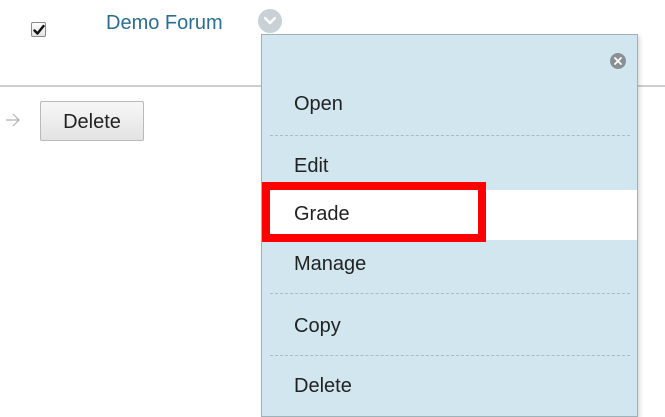  I want to click on forum-title-link: Demo Forum, so click(164, 23).